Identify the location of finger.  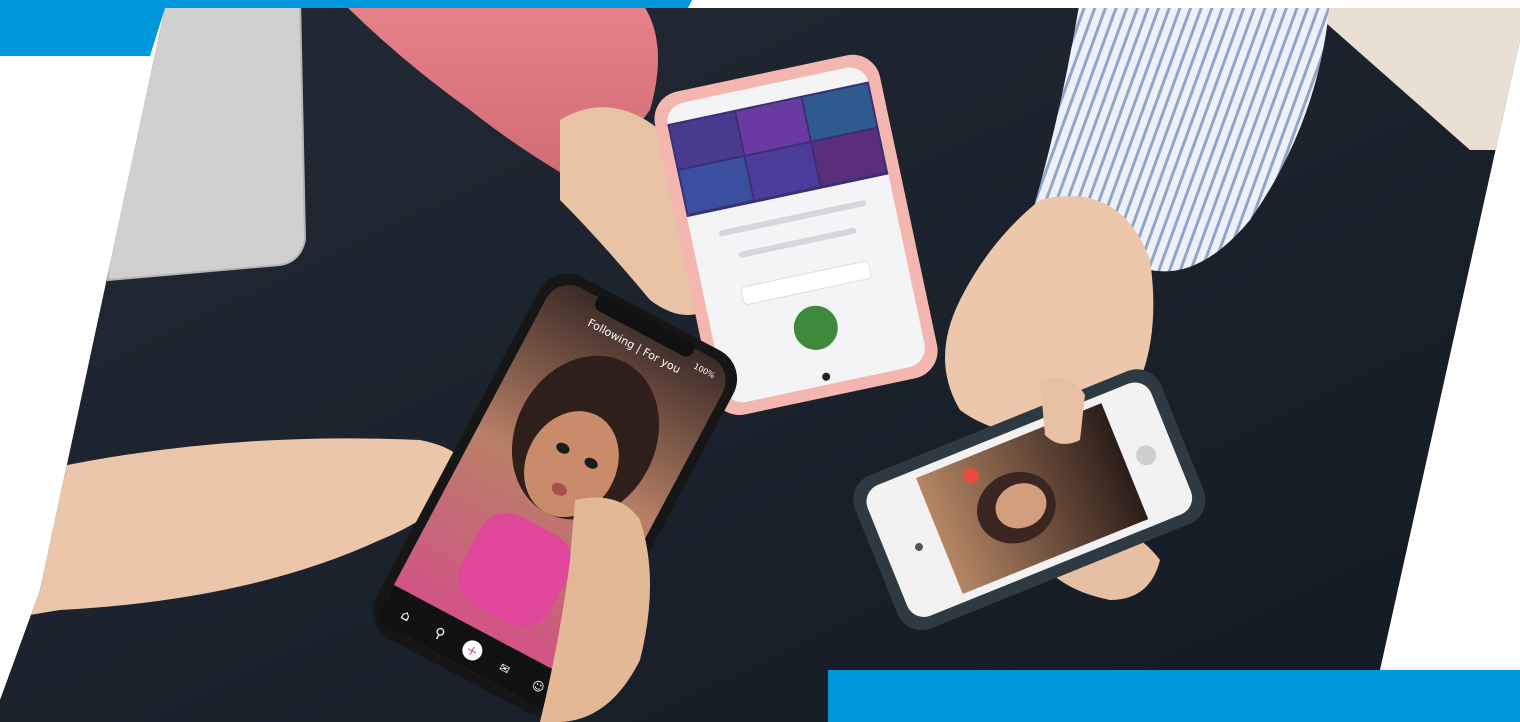
(1062, 410).